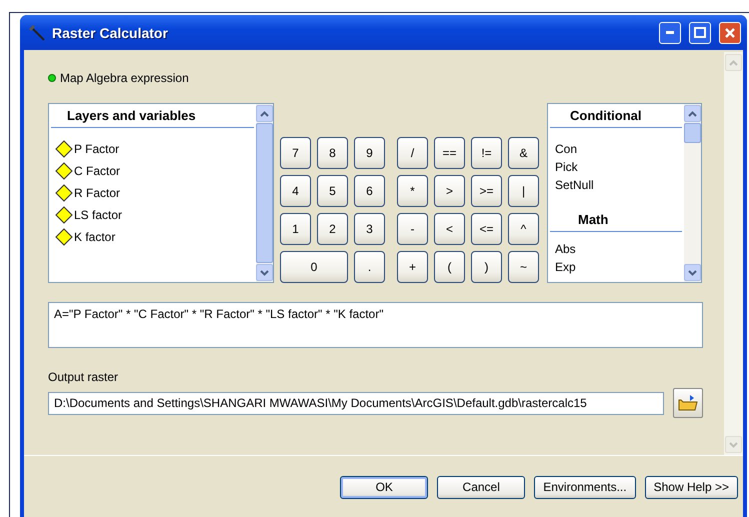 The height and width of the screenshot is (517, 749). Describe the element at coordinates (412, 267) in the screenshot. I see `operator-key: +` at that location.